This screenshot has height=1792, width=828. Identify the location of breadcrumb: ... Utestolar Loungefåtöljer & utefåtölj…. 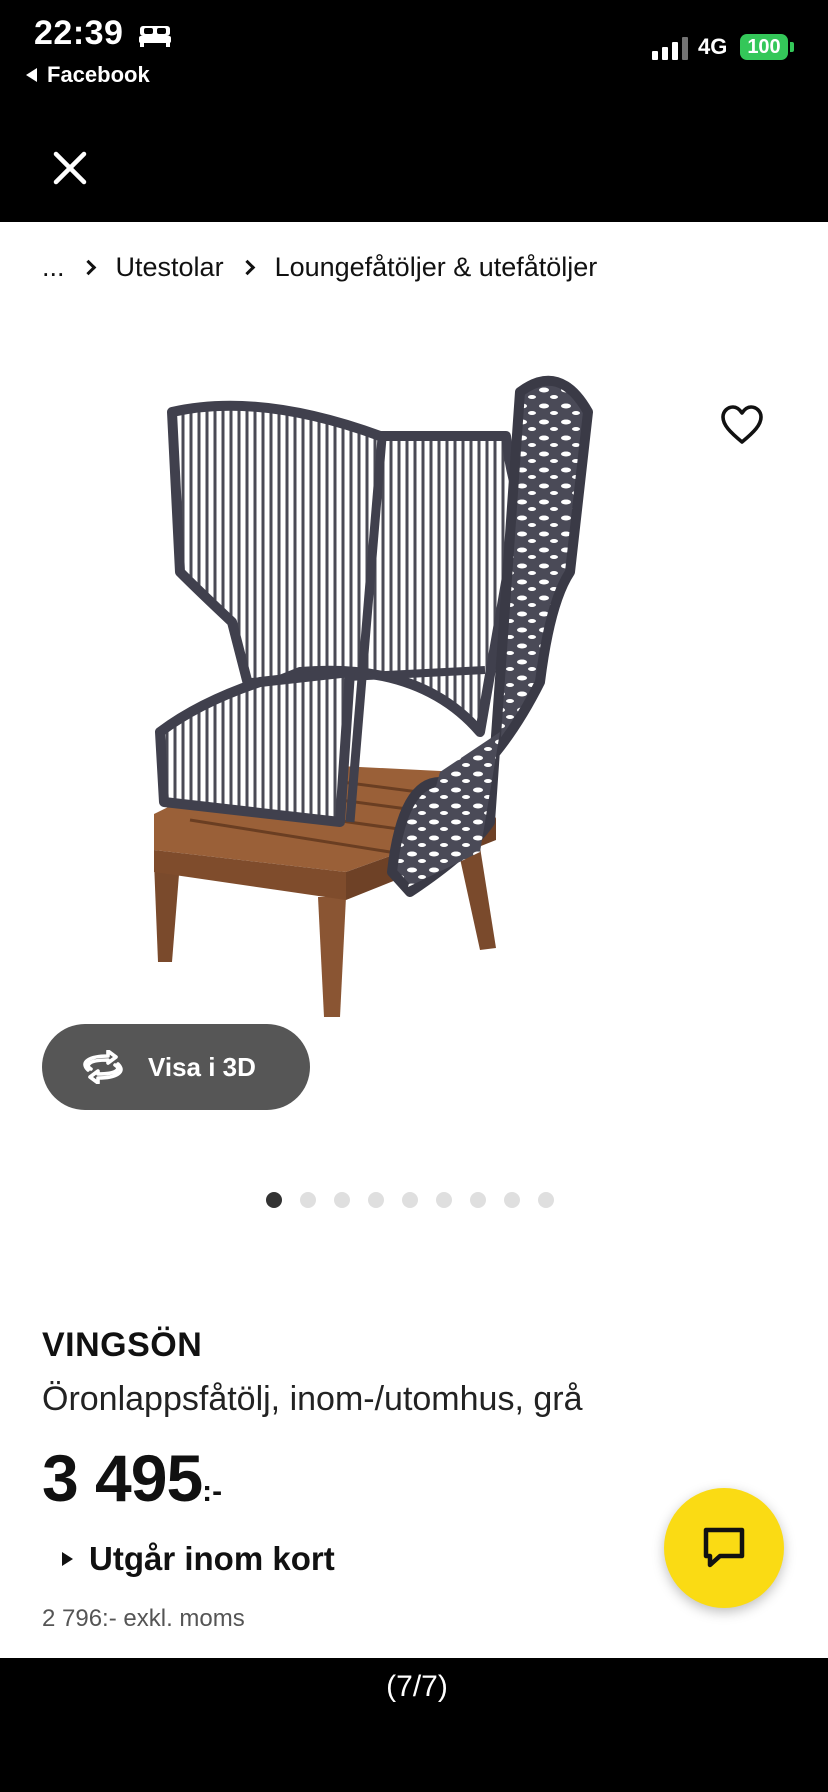
(319, 267).